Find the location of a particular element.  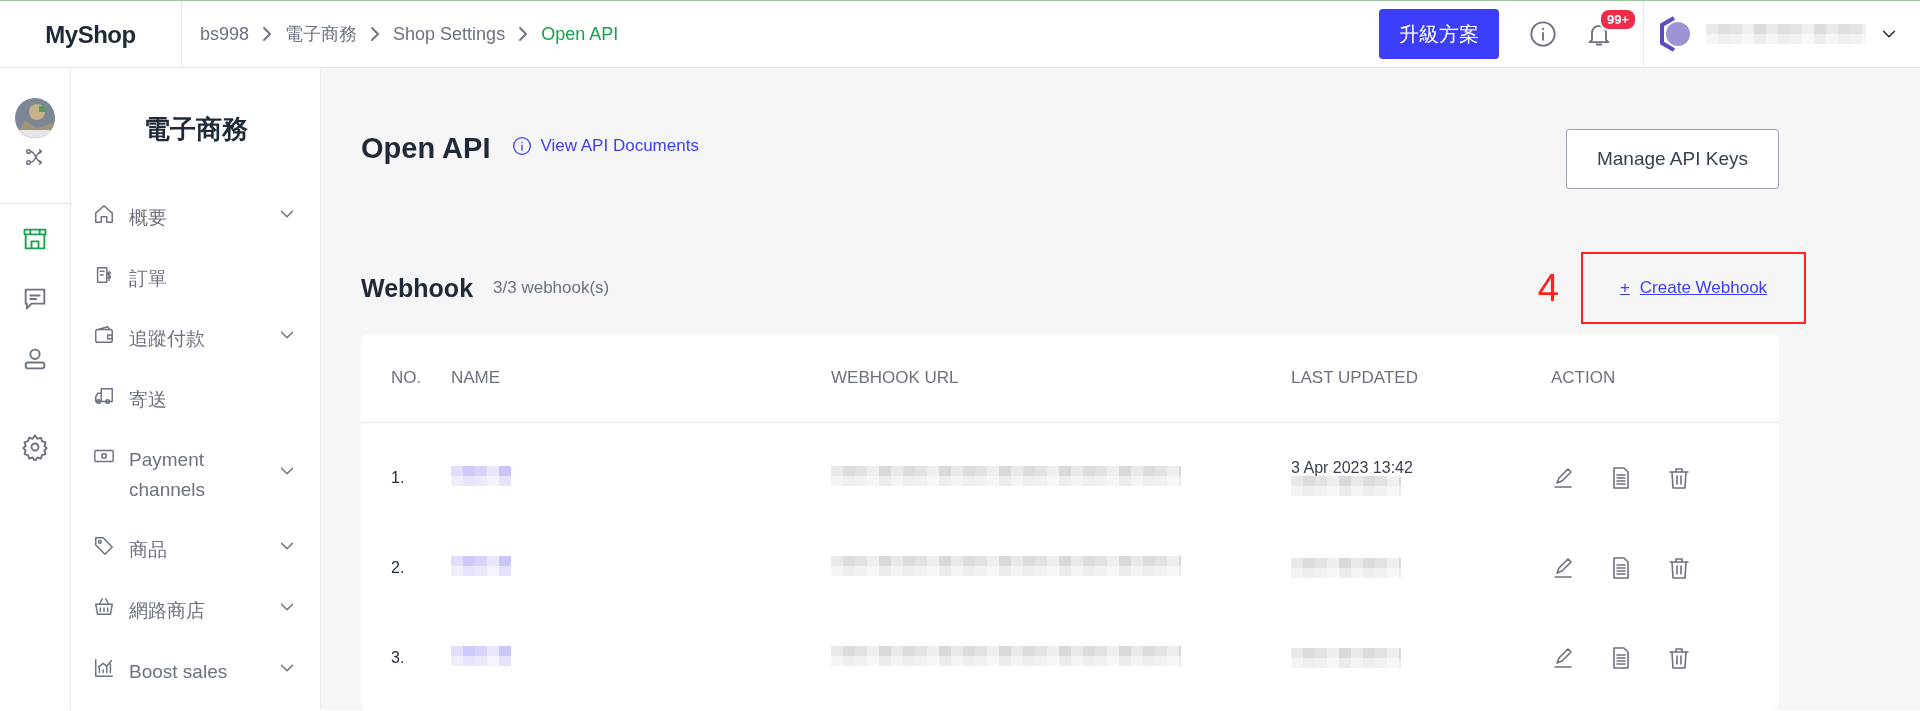

annotation-number: 4 is located at coordinates (1548, 288).